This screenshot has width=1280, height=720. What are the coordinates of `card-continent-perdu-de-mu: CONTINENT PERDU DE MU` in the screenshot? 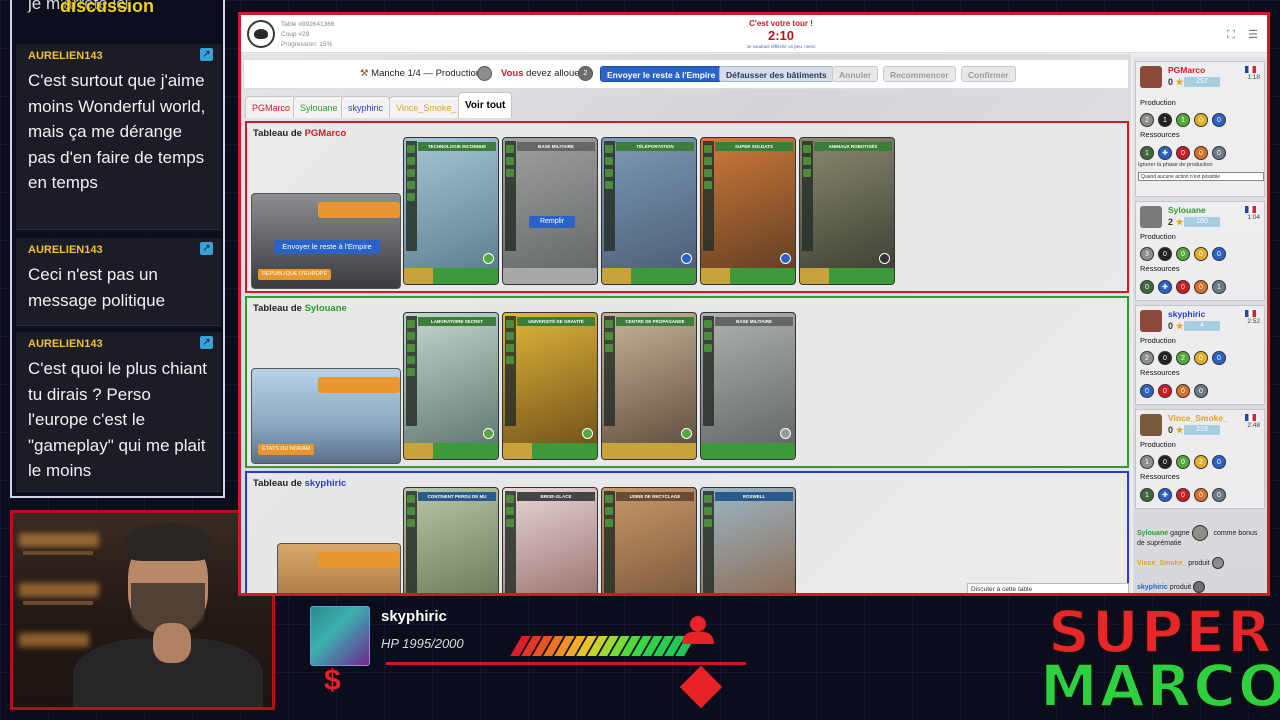 It's located at (451, 540).